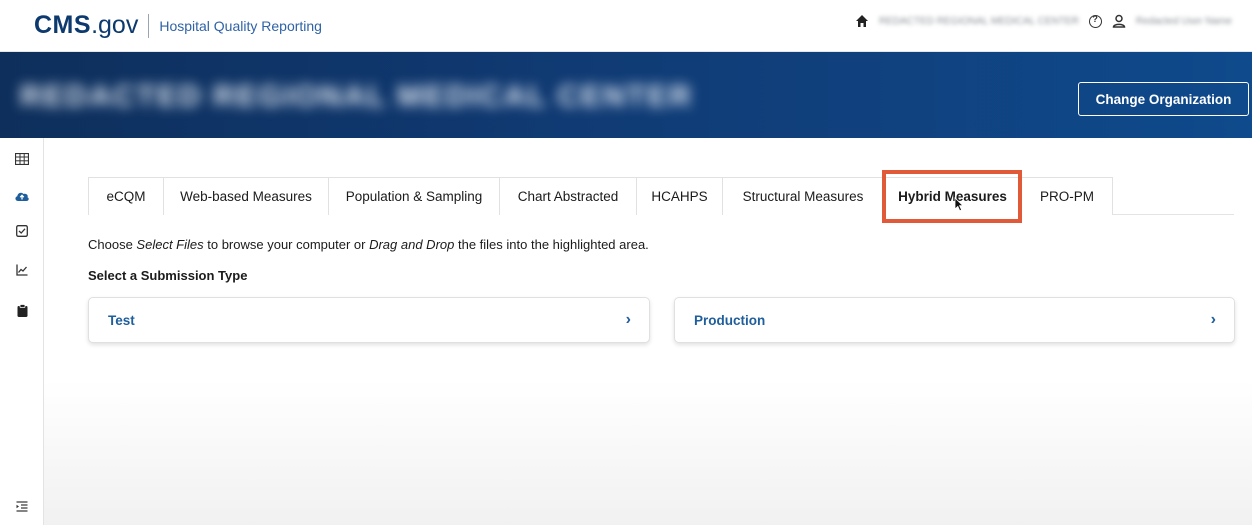  What do you see at coordinates (1119, 21) in the screenshot?
I see `user-icon` at bounding box center [1119, 21].